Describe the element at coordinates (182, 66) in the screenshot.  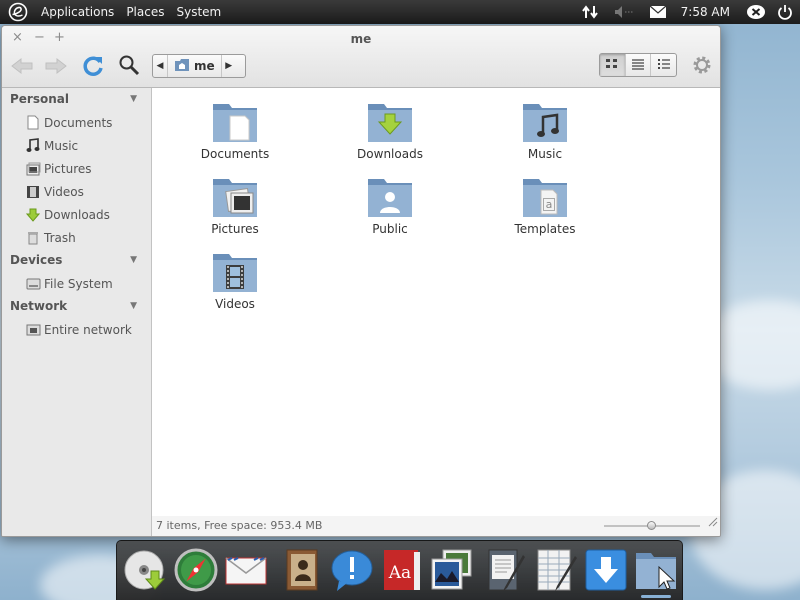
I see `home-folder-icon` at that location.